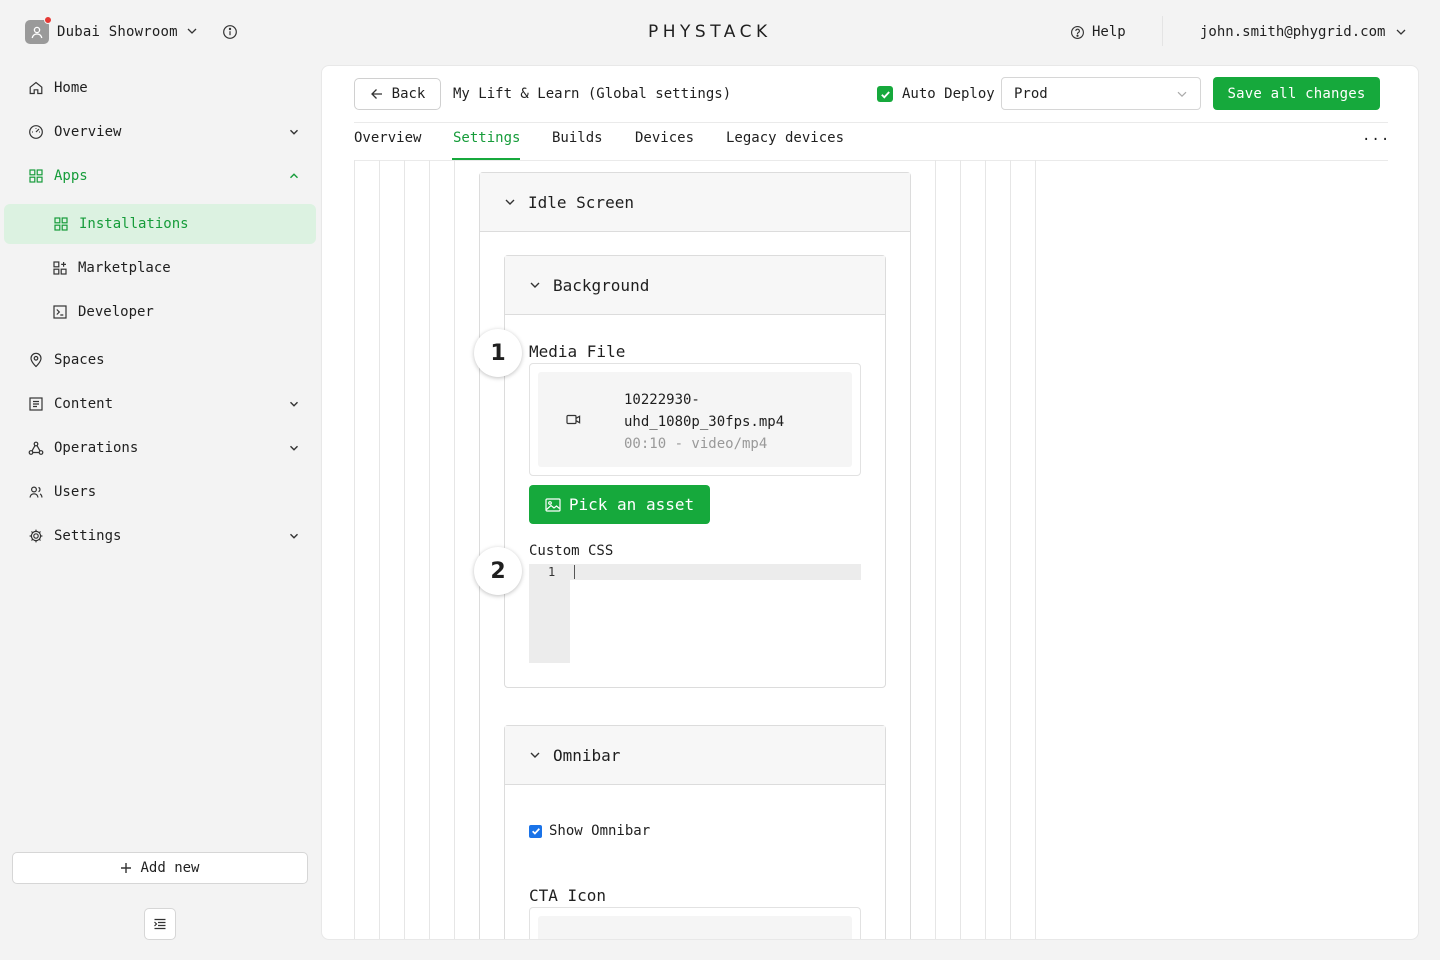 The width and height of the screenshot is (1440, 960). I want to click on auto-deploy-toggle: Auto Deploy, so click(936, 94).